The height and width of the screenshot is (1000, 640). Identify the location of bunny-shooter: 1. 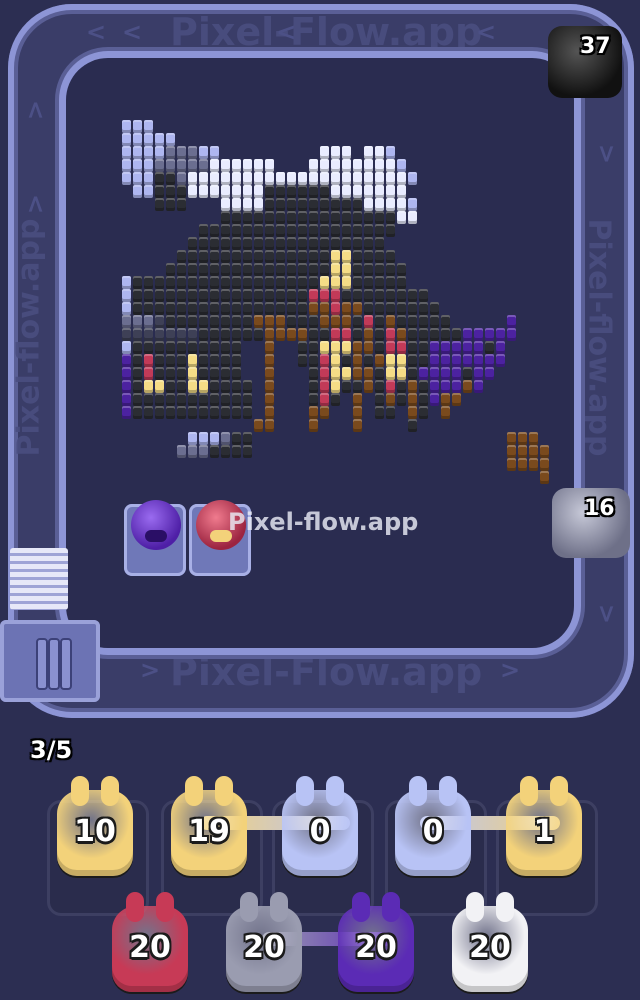
(544, 826).